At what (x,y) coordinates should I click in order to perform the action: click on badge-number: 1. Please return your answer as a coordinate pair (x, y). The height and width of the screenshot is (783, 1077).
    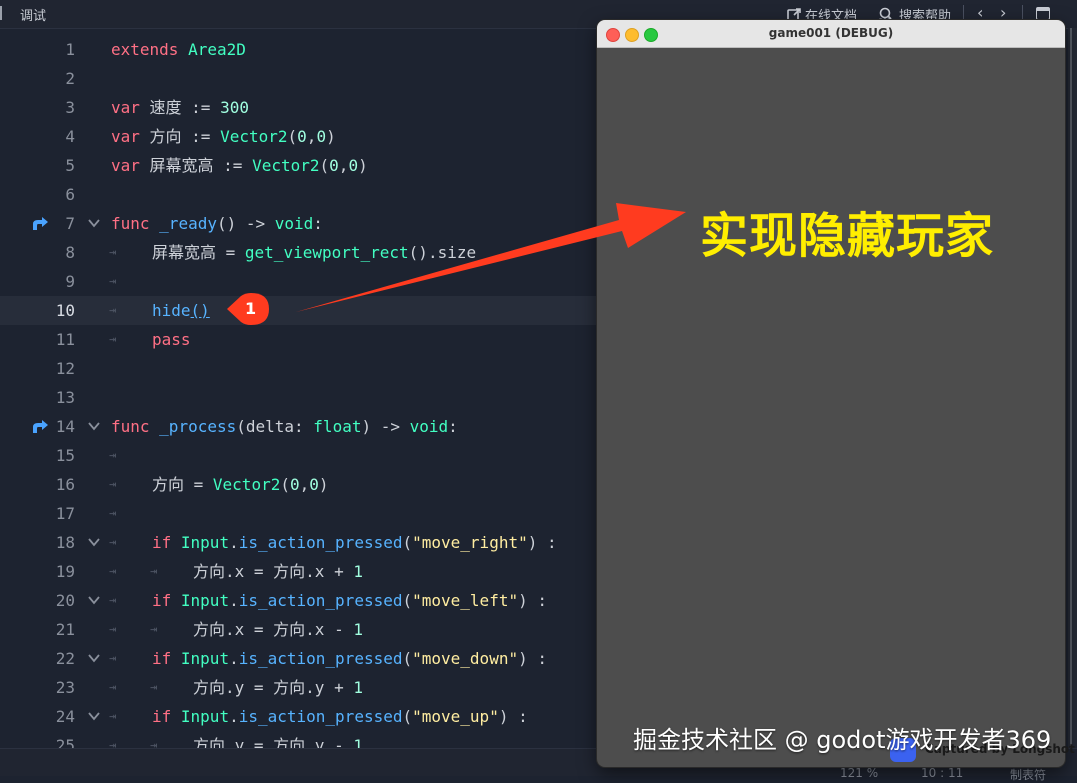
    Looking at the image, I should click on (251, 308).